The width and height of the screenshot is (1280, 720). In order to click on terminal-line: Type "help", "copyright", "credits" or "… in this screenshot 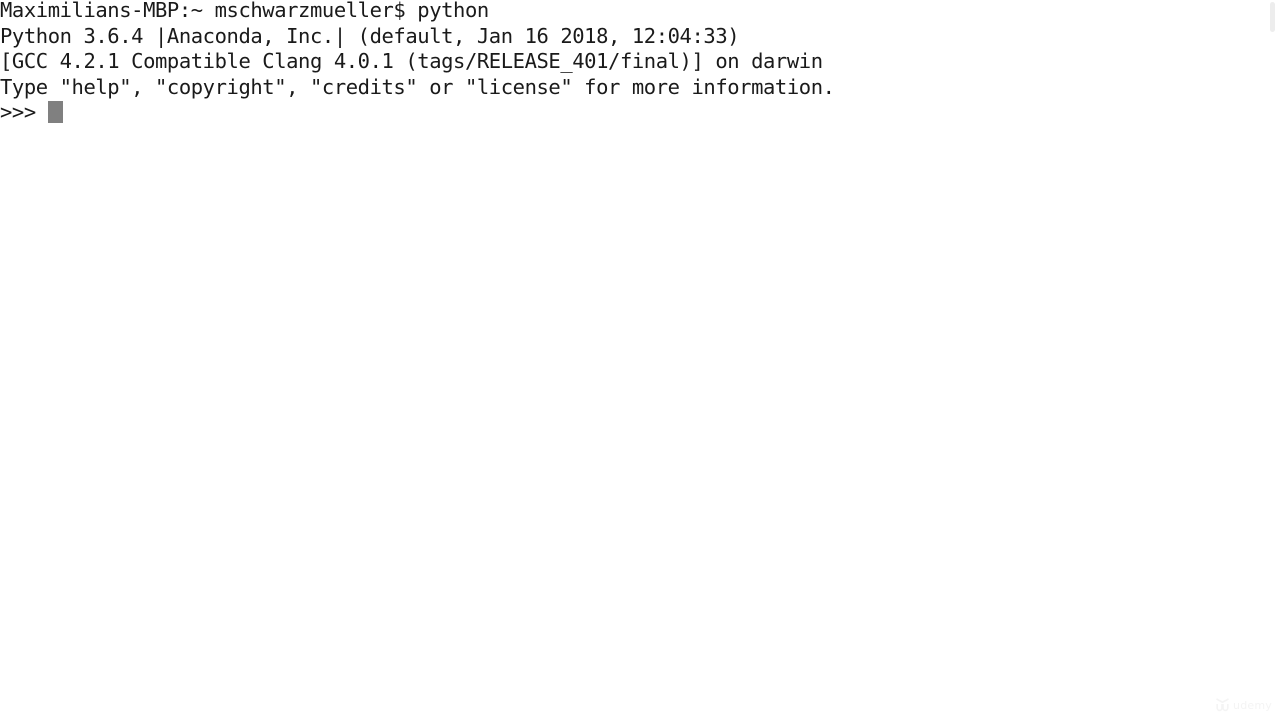, I will do `click(417, 86)`.